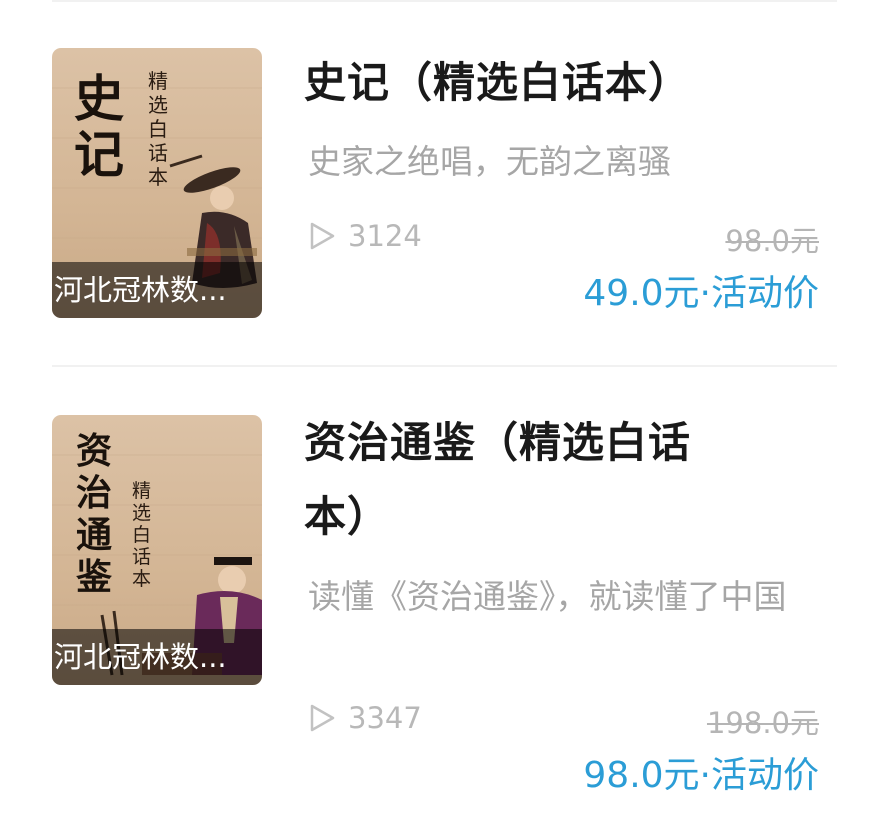 The width and height of the screenshot is (873, 813). What do you see at coordinates (94, 577) in the screenshot?
I see `svg-text: 鉴` at bounding box center [94, 577].